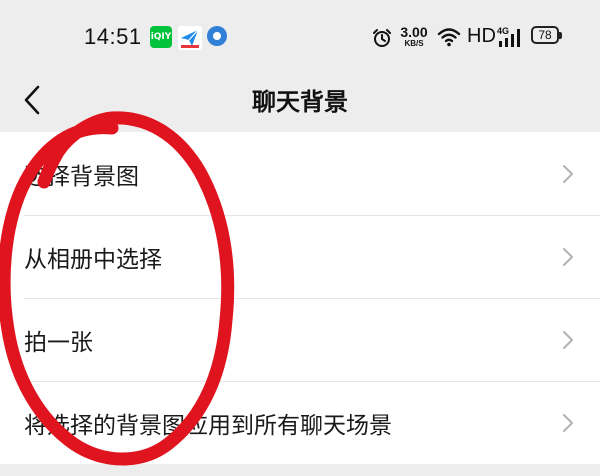 This screenshot has width=600, height=476. I want to click on network-speed-unit: KB/S, so click(414, 43).